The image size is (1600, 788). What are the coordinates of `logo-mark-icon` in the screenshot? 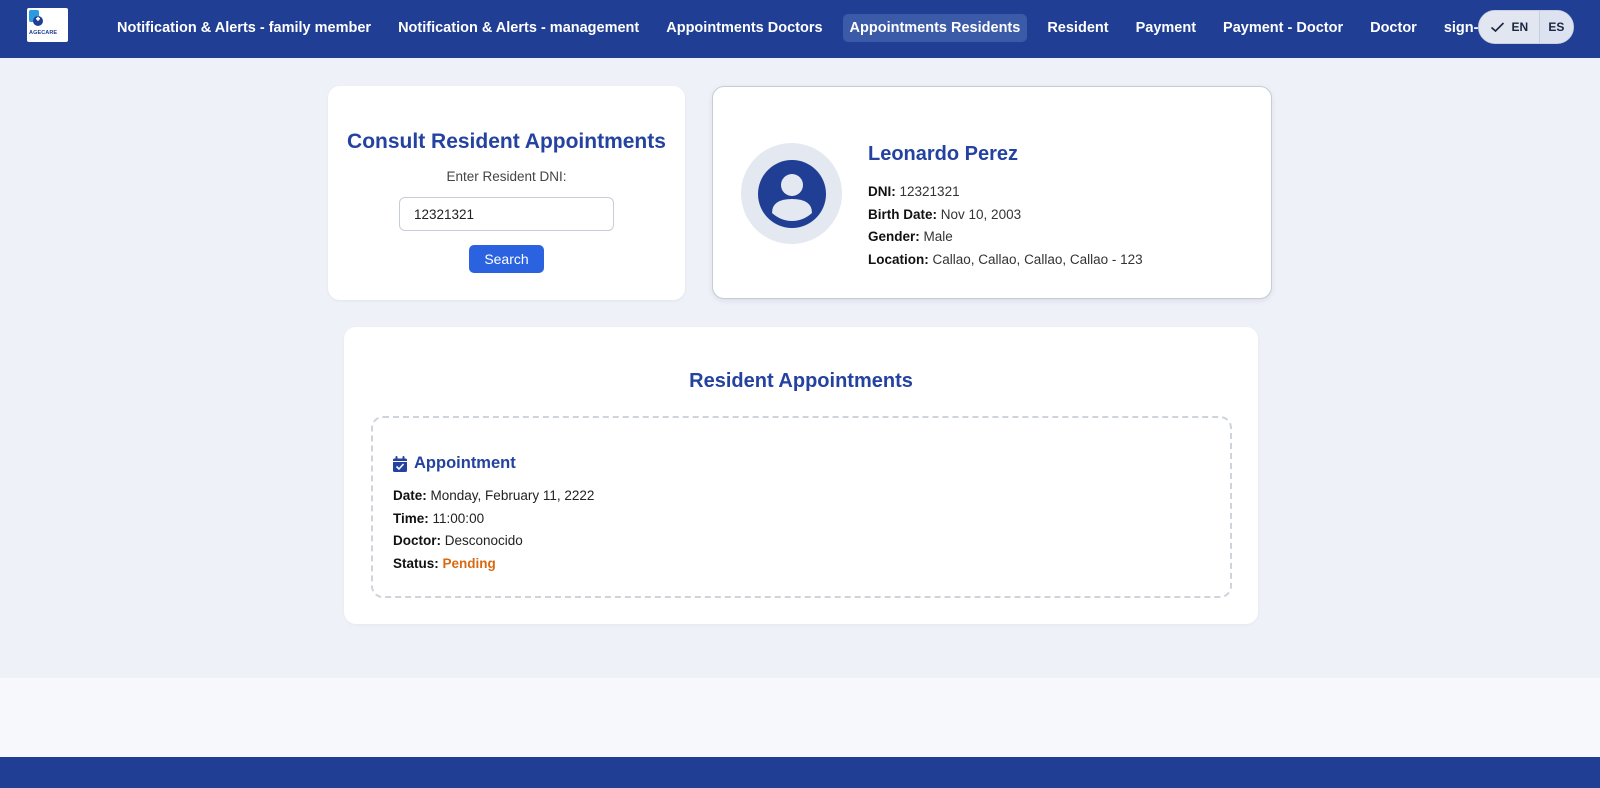 It's located at (36, 18).